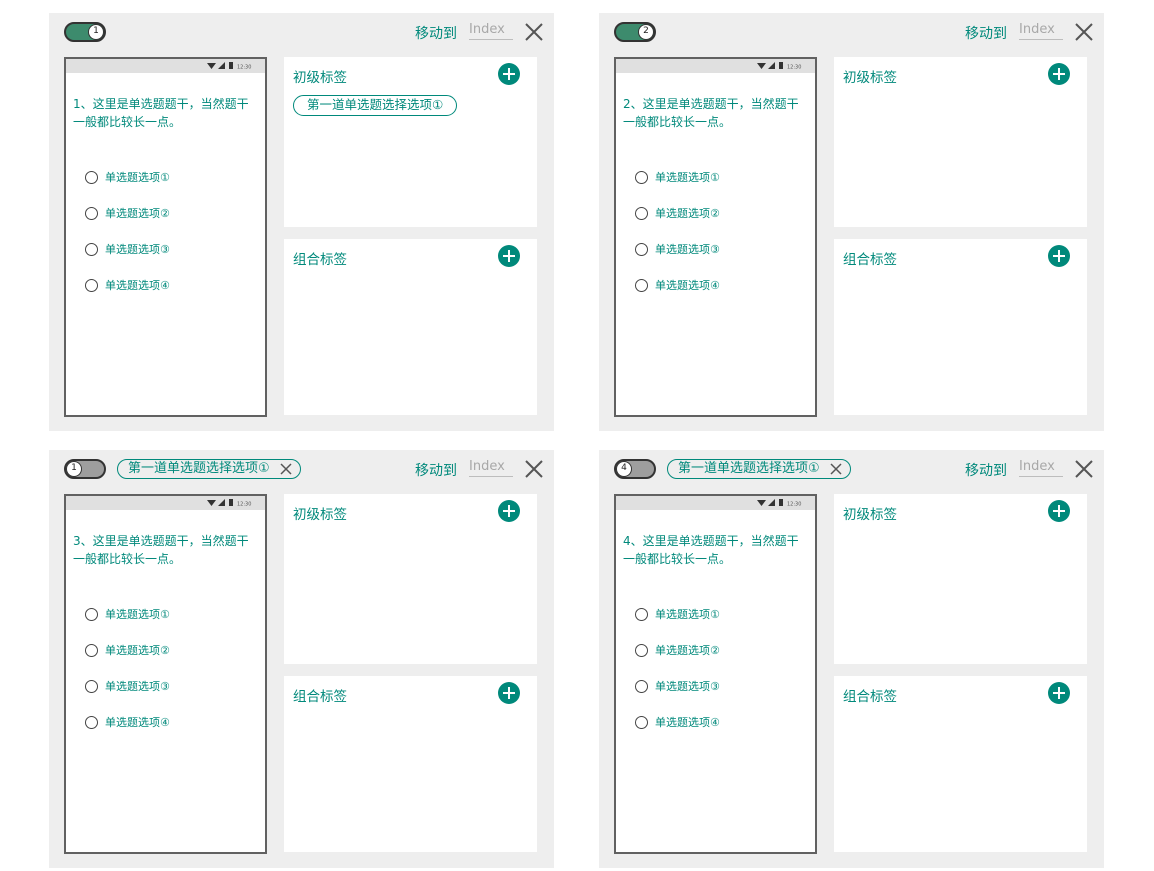 The height and width of the screenshot is (871, 1154). I want to click on basic-tag-chip: 第一道单选题选择选项①, so click(375, 105).